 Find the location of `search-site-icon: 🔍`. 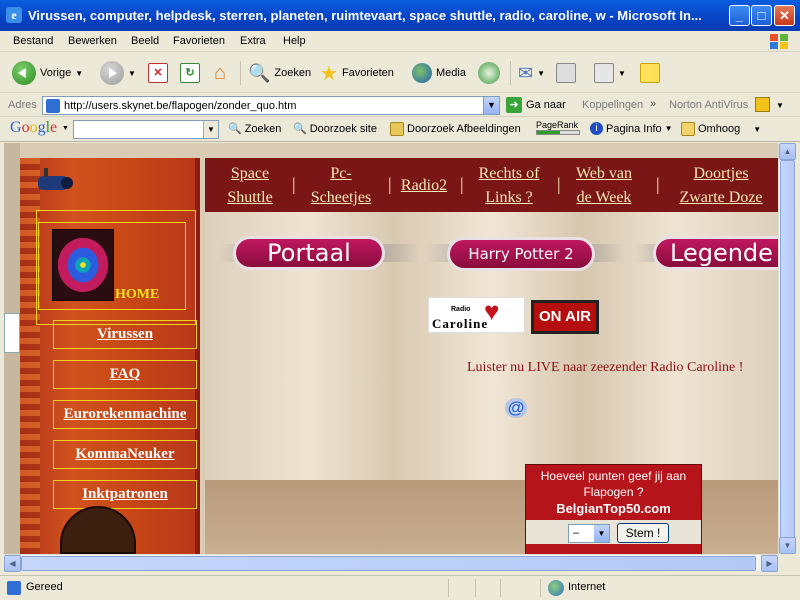

search-site-icon: 🔍 is located at coordinates (300, 129).